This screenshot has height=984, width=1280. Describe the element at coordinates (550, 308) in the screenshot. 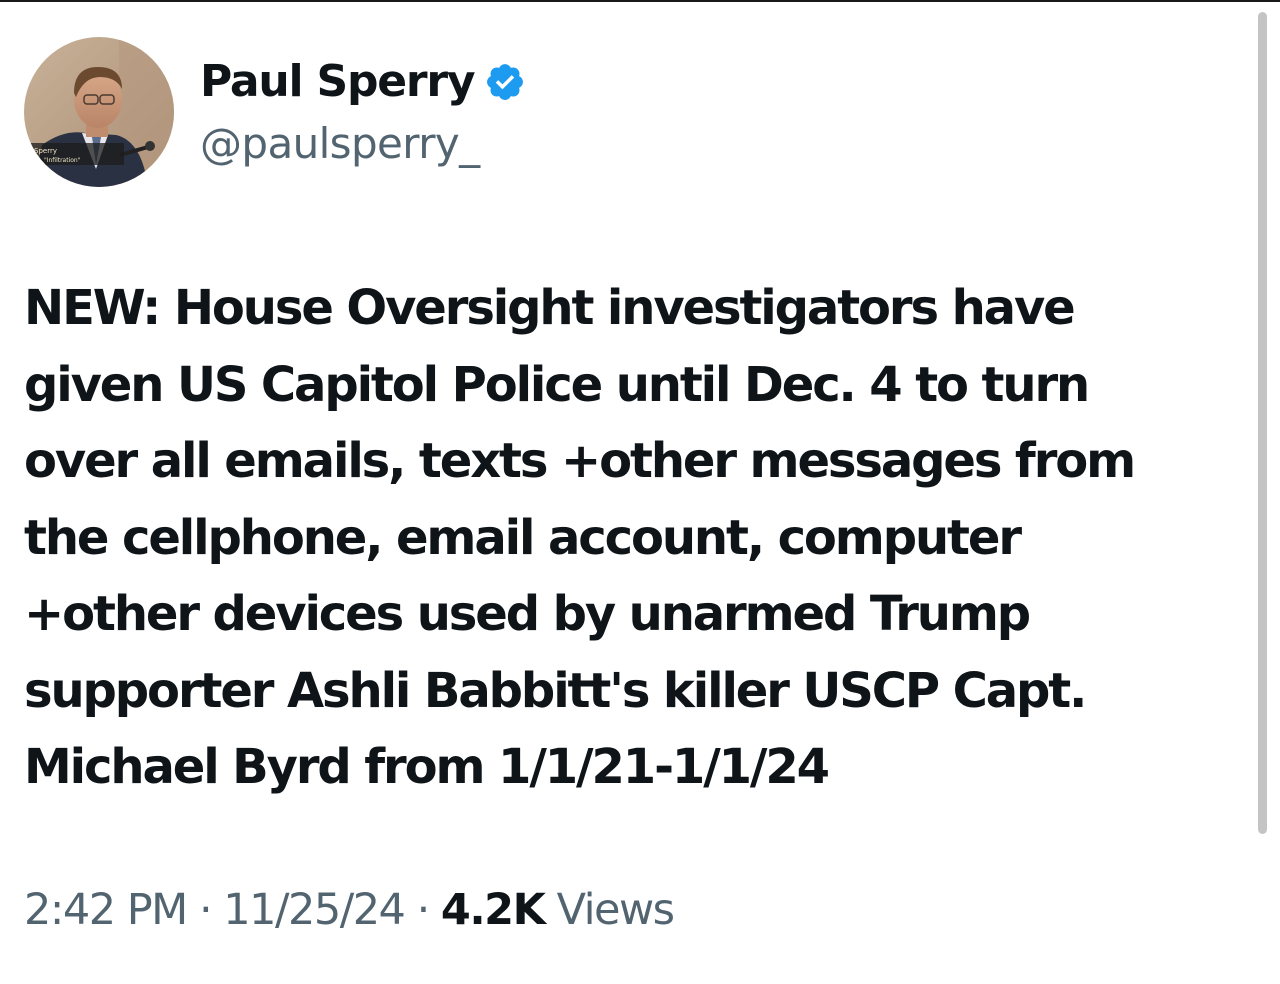

I see `tweet-line: NEW: House Oversight investigators have` at that location.